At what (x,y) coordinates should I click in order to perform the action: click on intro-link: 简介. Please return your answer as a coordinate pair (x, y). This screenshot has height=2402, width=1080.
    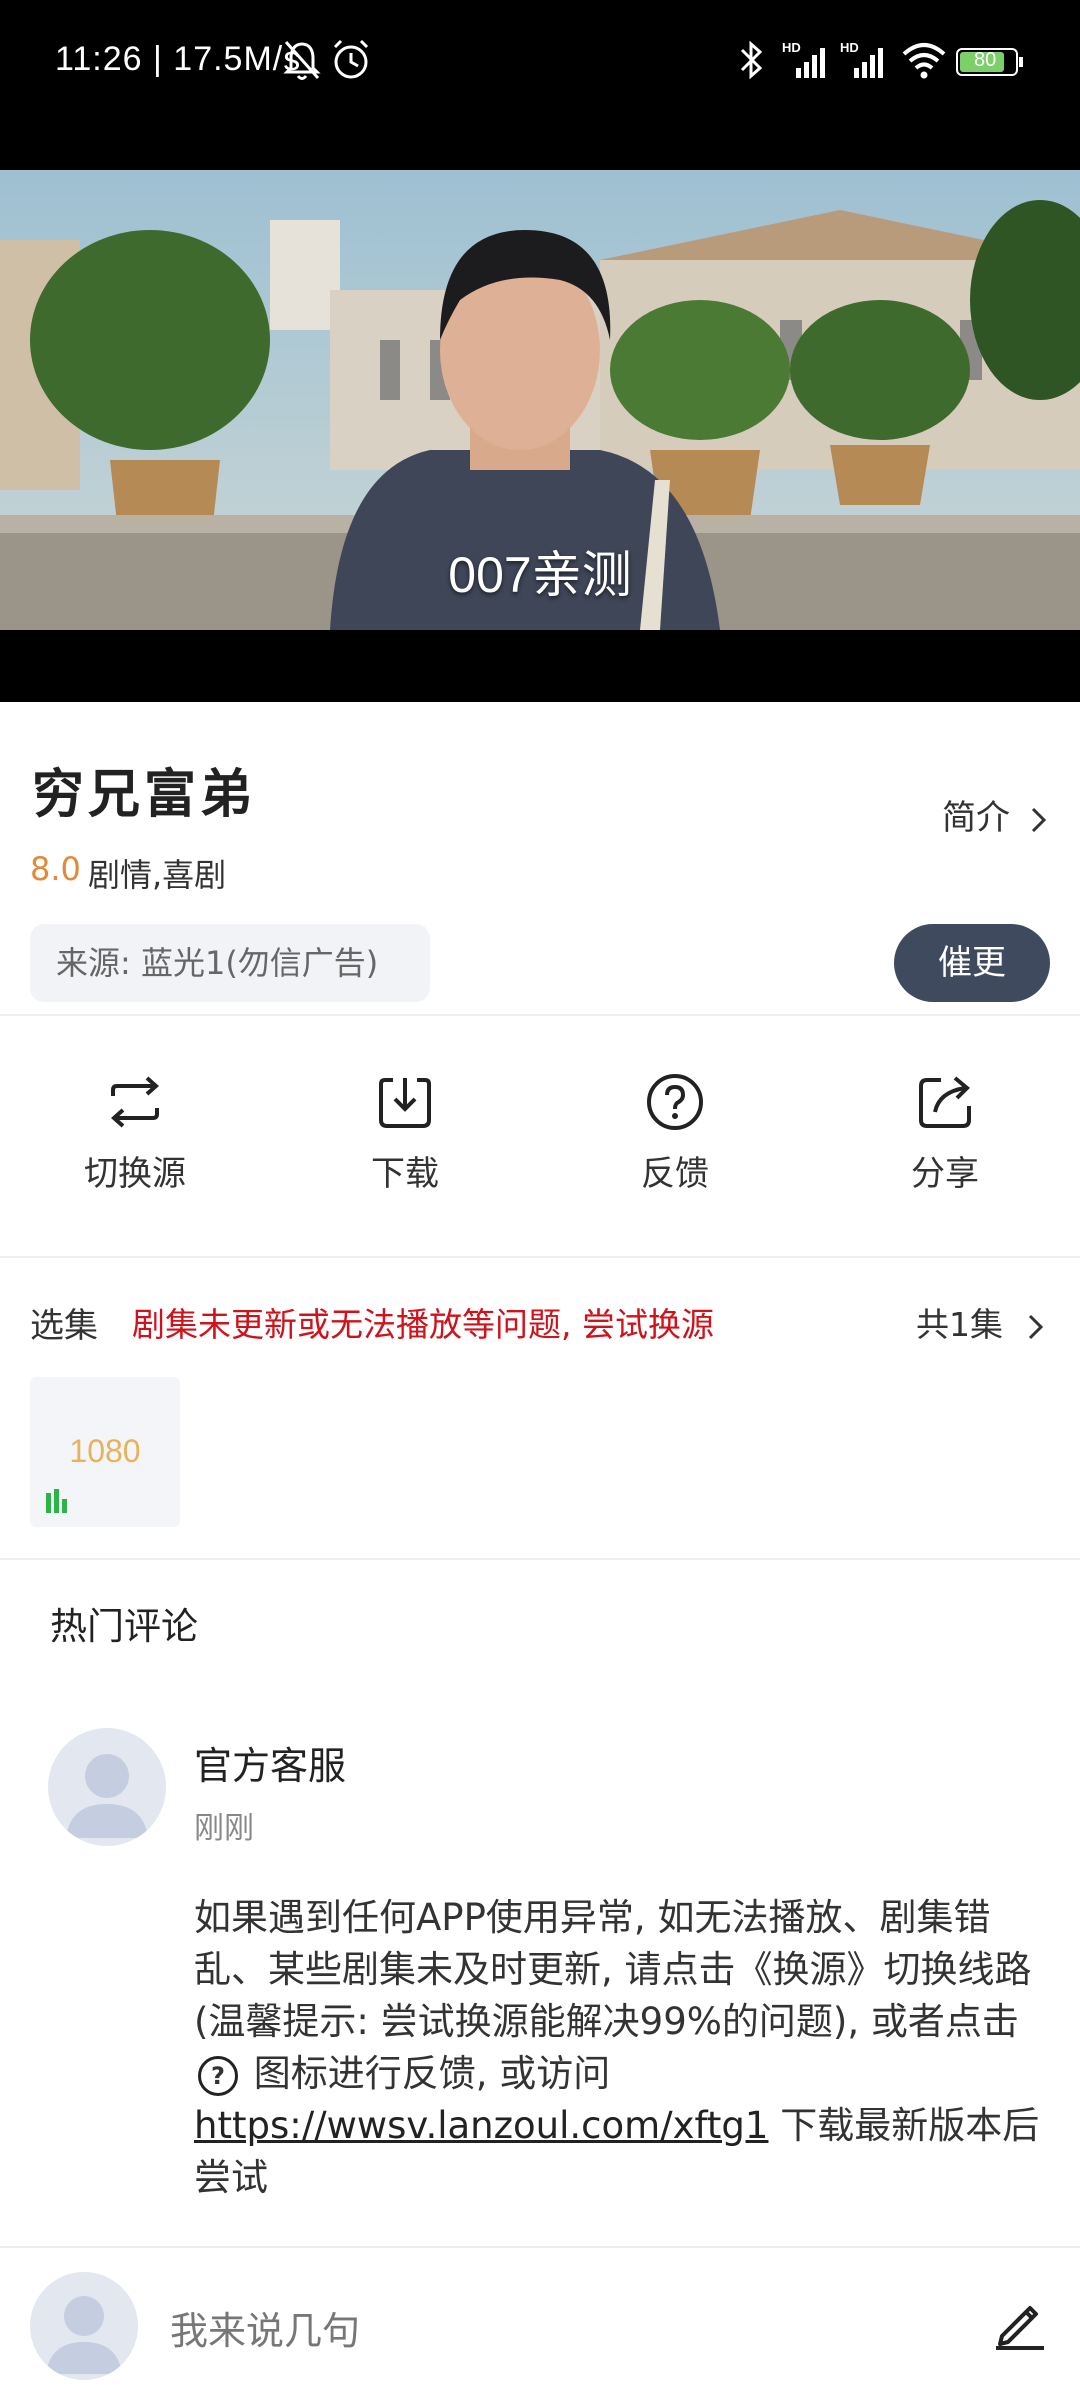
    Looking at the image, I should click on (995, 814).